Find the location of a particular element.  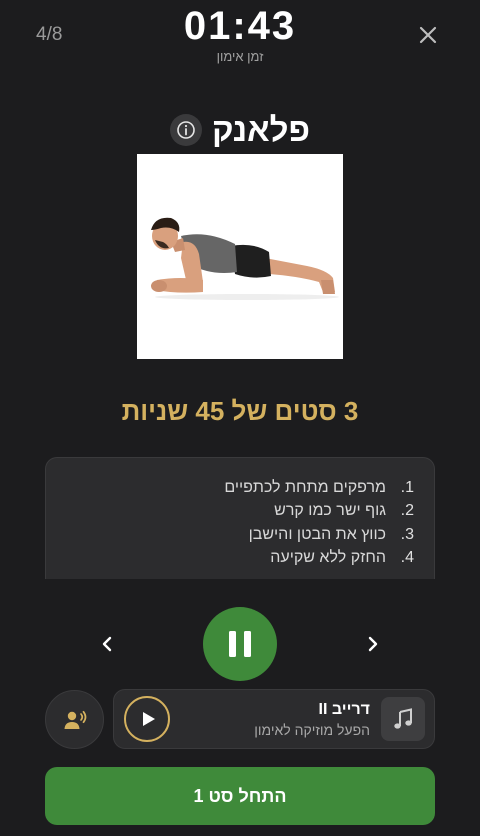

instruction-number: 3. is located at coordinates (407, 534).